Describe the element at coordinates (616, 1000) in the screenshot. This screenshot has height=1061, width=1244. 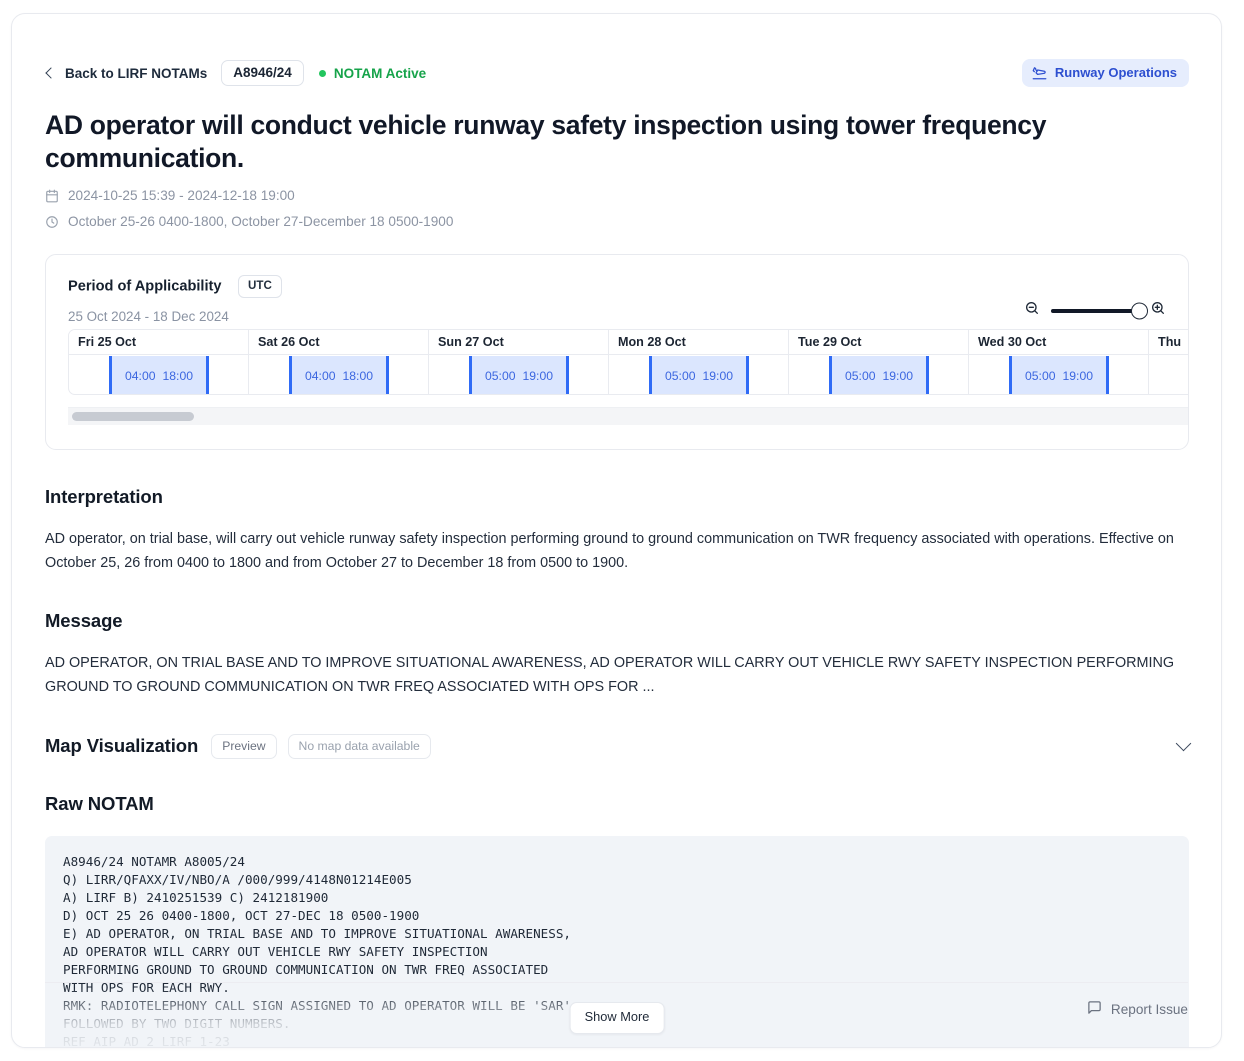
I see `card-footer: Report Issue` at that location.